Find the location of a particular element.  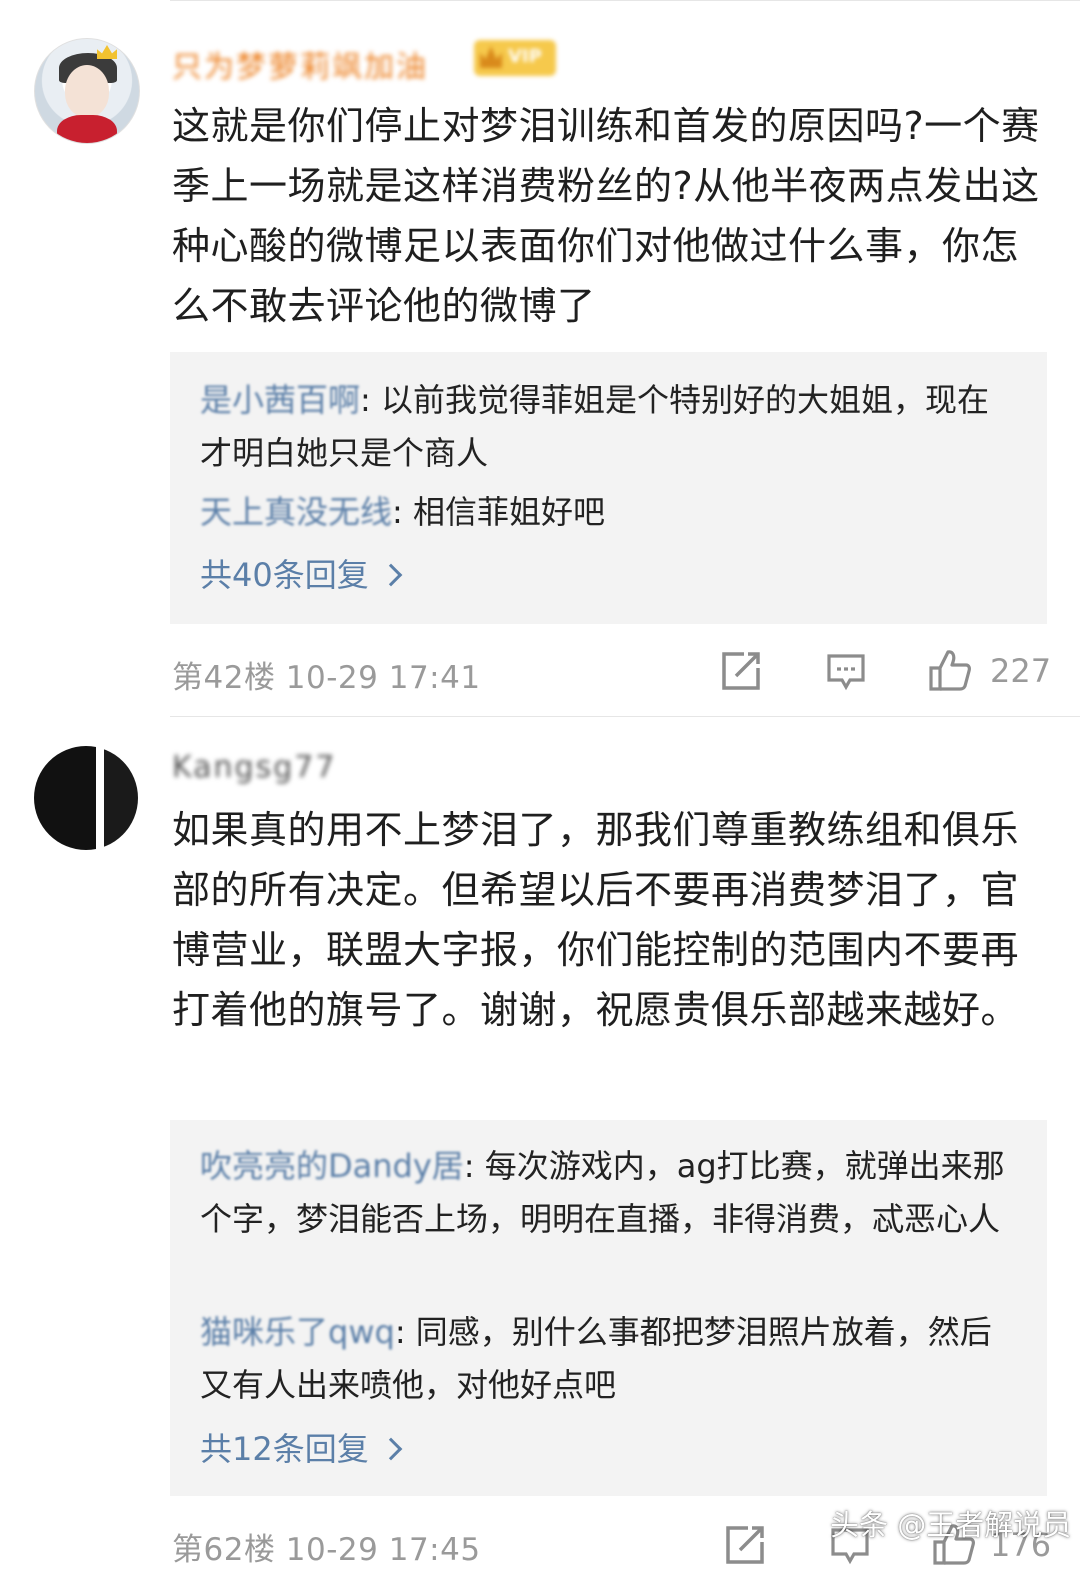

comment-icon is located at coordinates (846, 672).